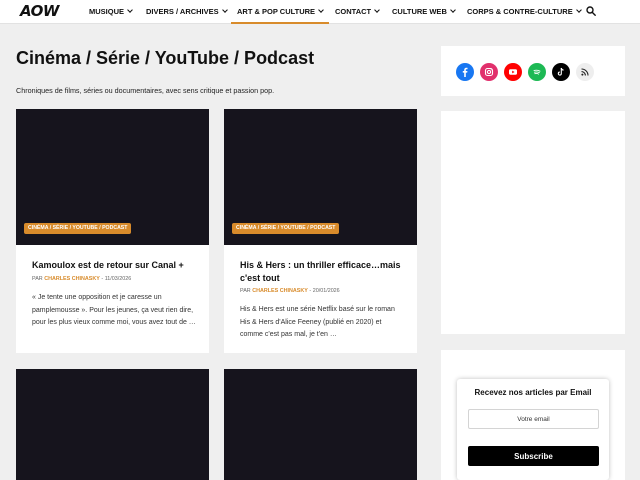 The height and width of the screenshot is (480, 640). I want to click on site-logo: AOW, so click(39, 11).